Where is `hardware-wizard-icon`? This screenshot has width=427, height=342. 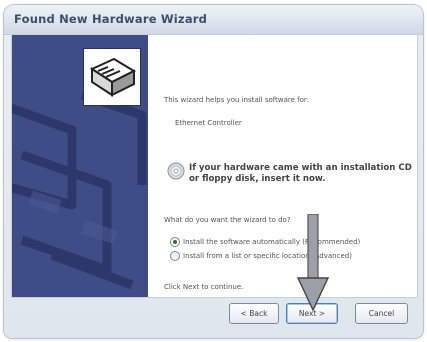
hardware-wizard-icon is located at coordinates (112, 77).